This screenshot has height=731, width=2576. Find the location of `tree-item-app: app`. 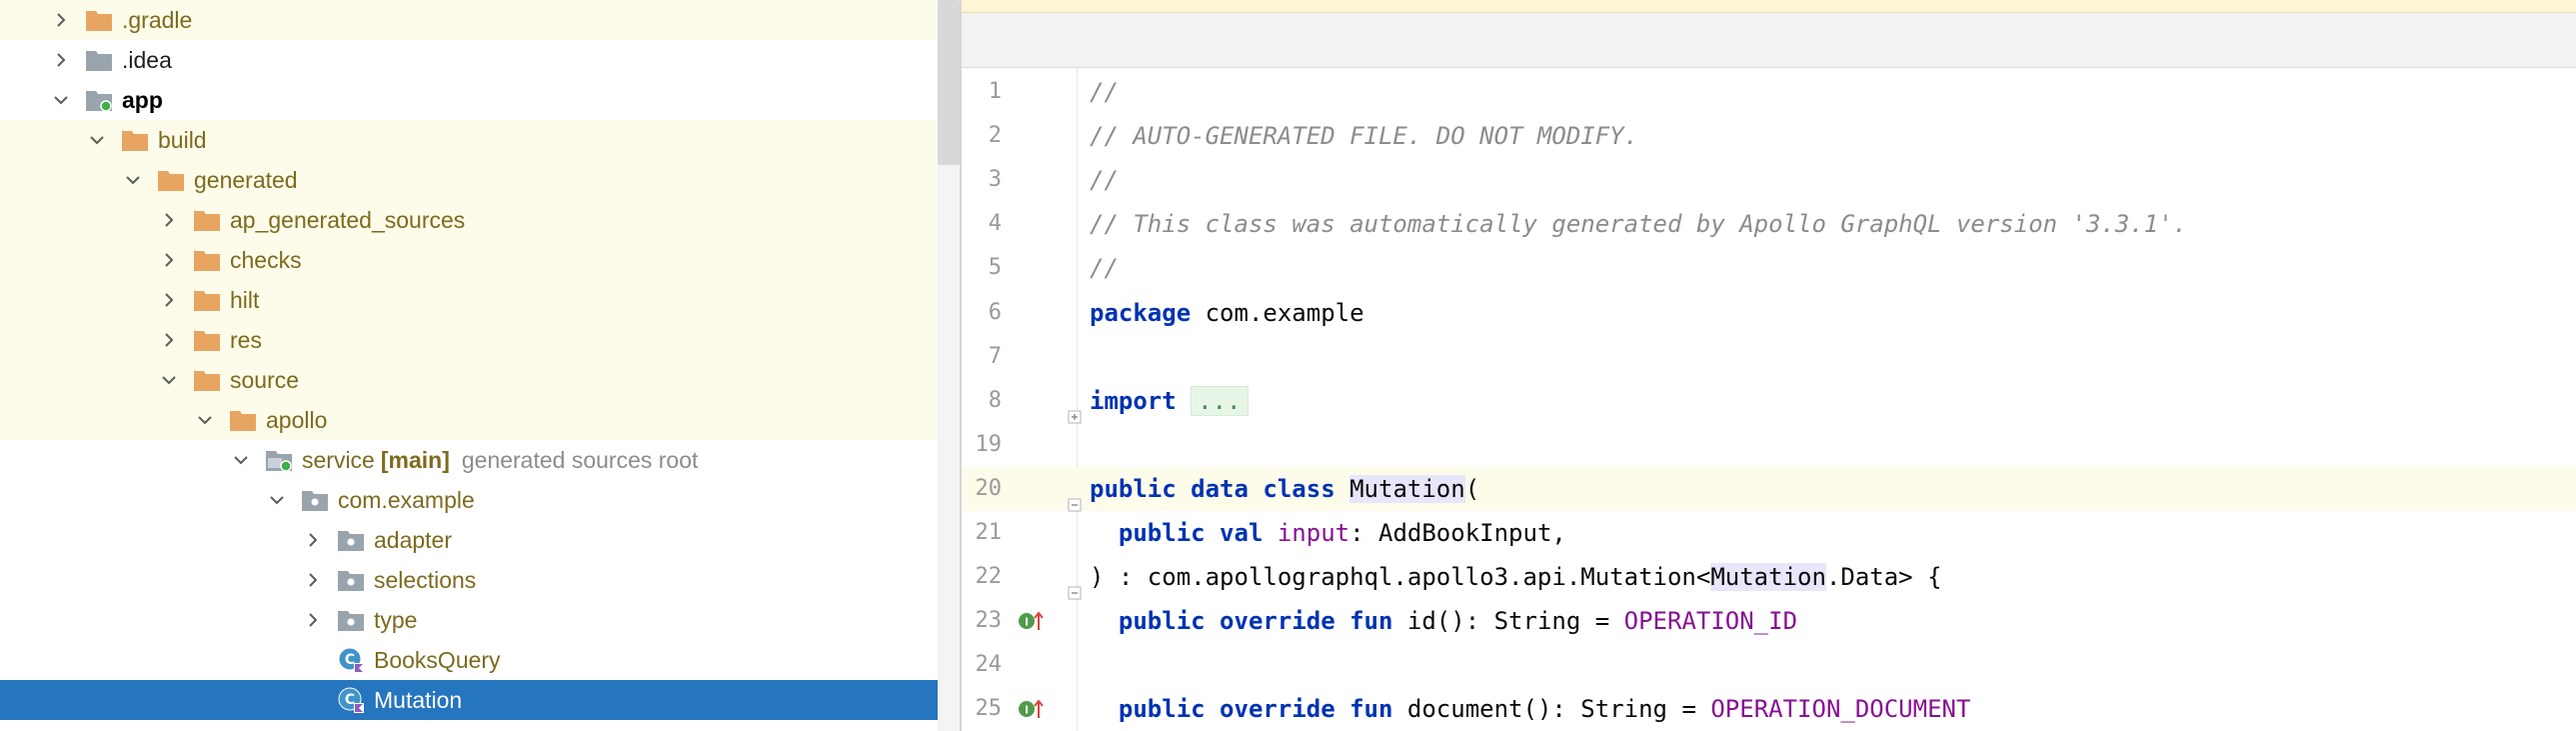

tree-item-app: app is located at coordinates (469, 100).